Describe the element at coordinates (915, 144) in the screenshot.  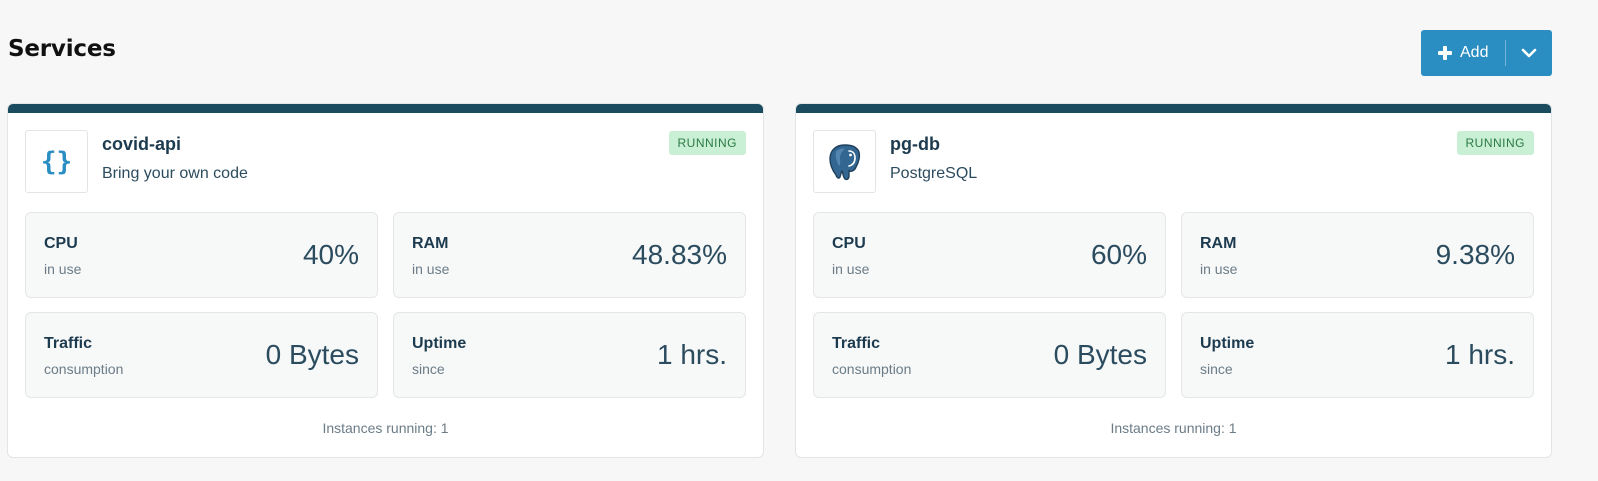
I see `service-name: pg-db` at that location.